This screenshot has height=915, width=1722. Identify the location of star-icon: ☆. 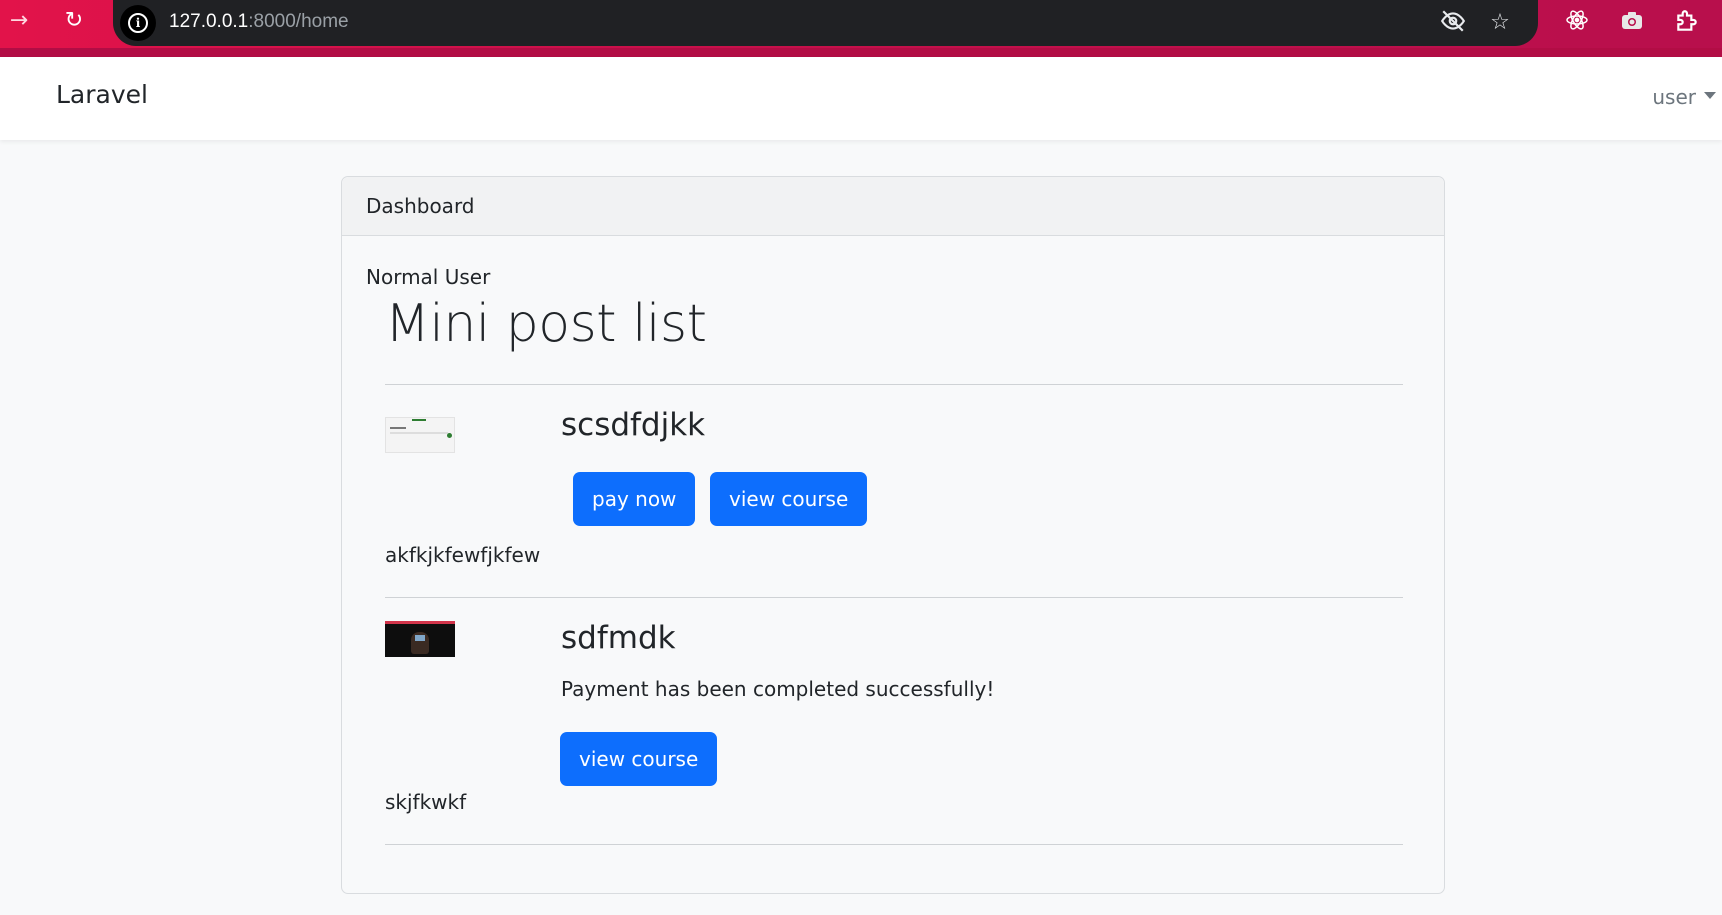
(1500, 23).